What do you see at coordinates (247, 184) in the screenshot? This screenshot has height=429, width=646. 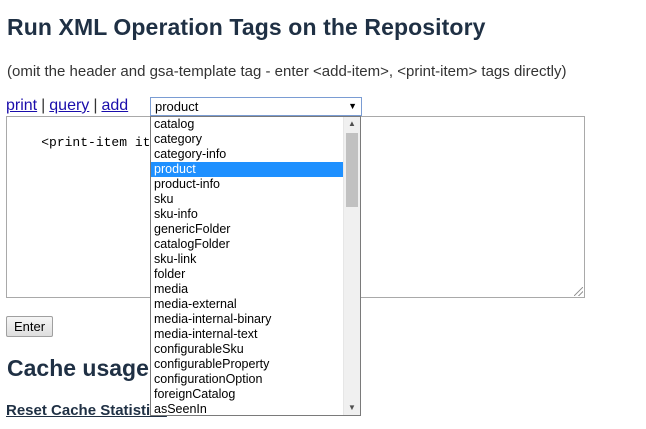 I see `dropdown-option: product-info` at bounding box center [247, 184].